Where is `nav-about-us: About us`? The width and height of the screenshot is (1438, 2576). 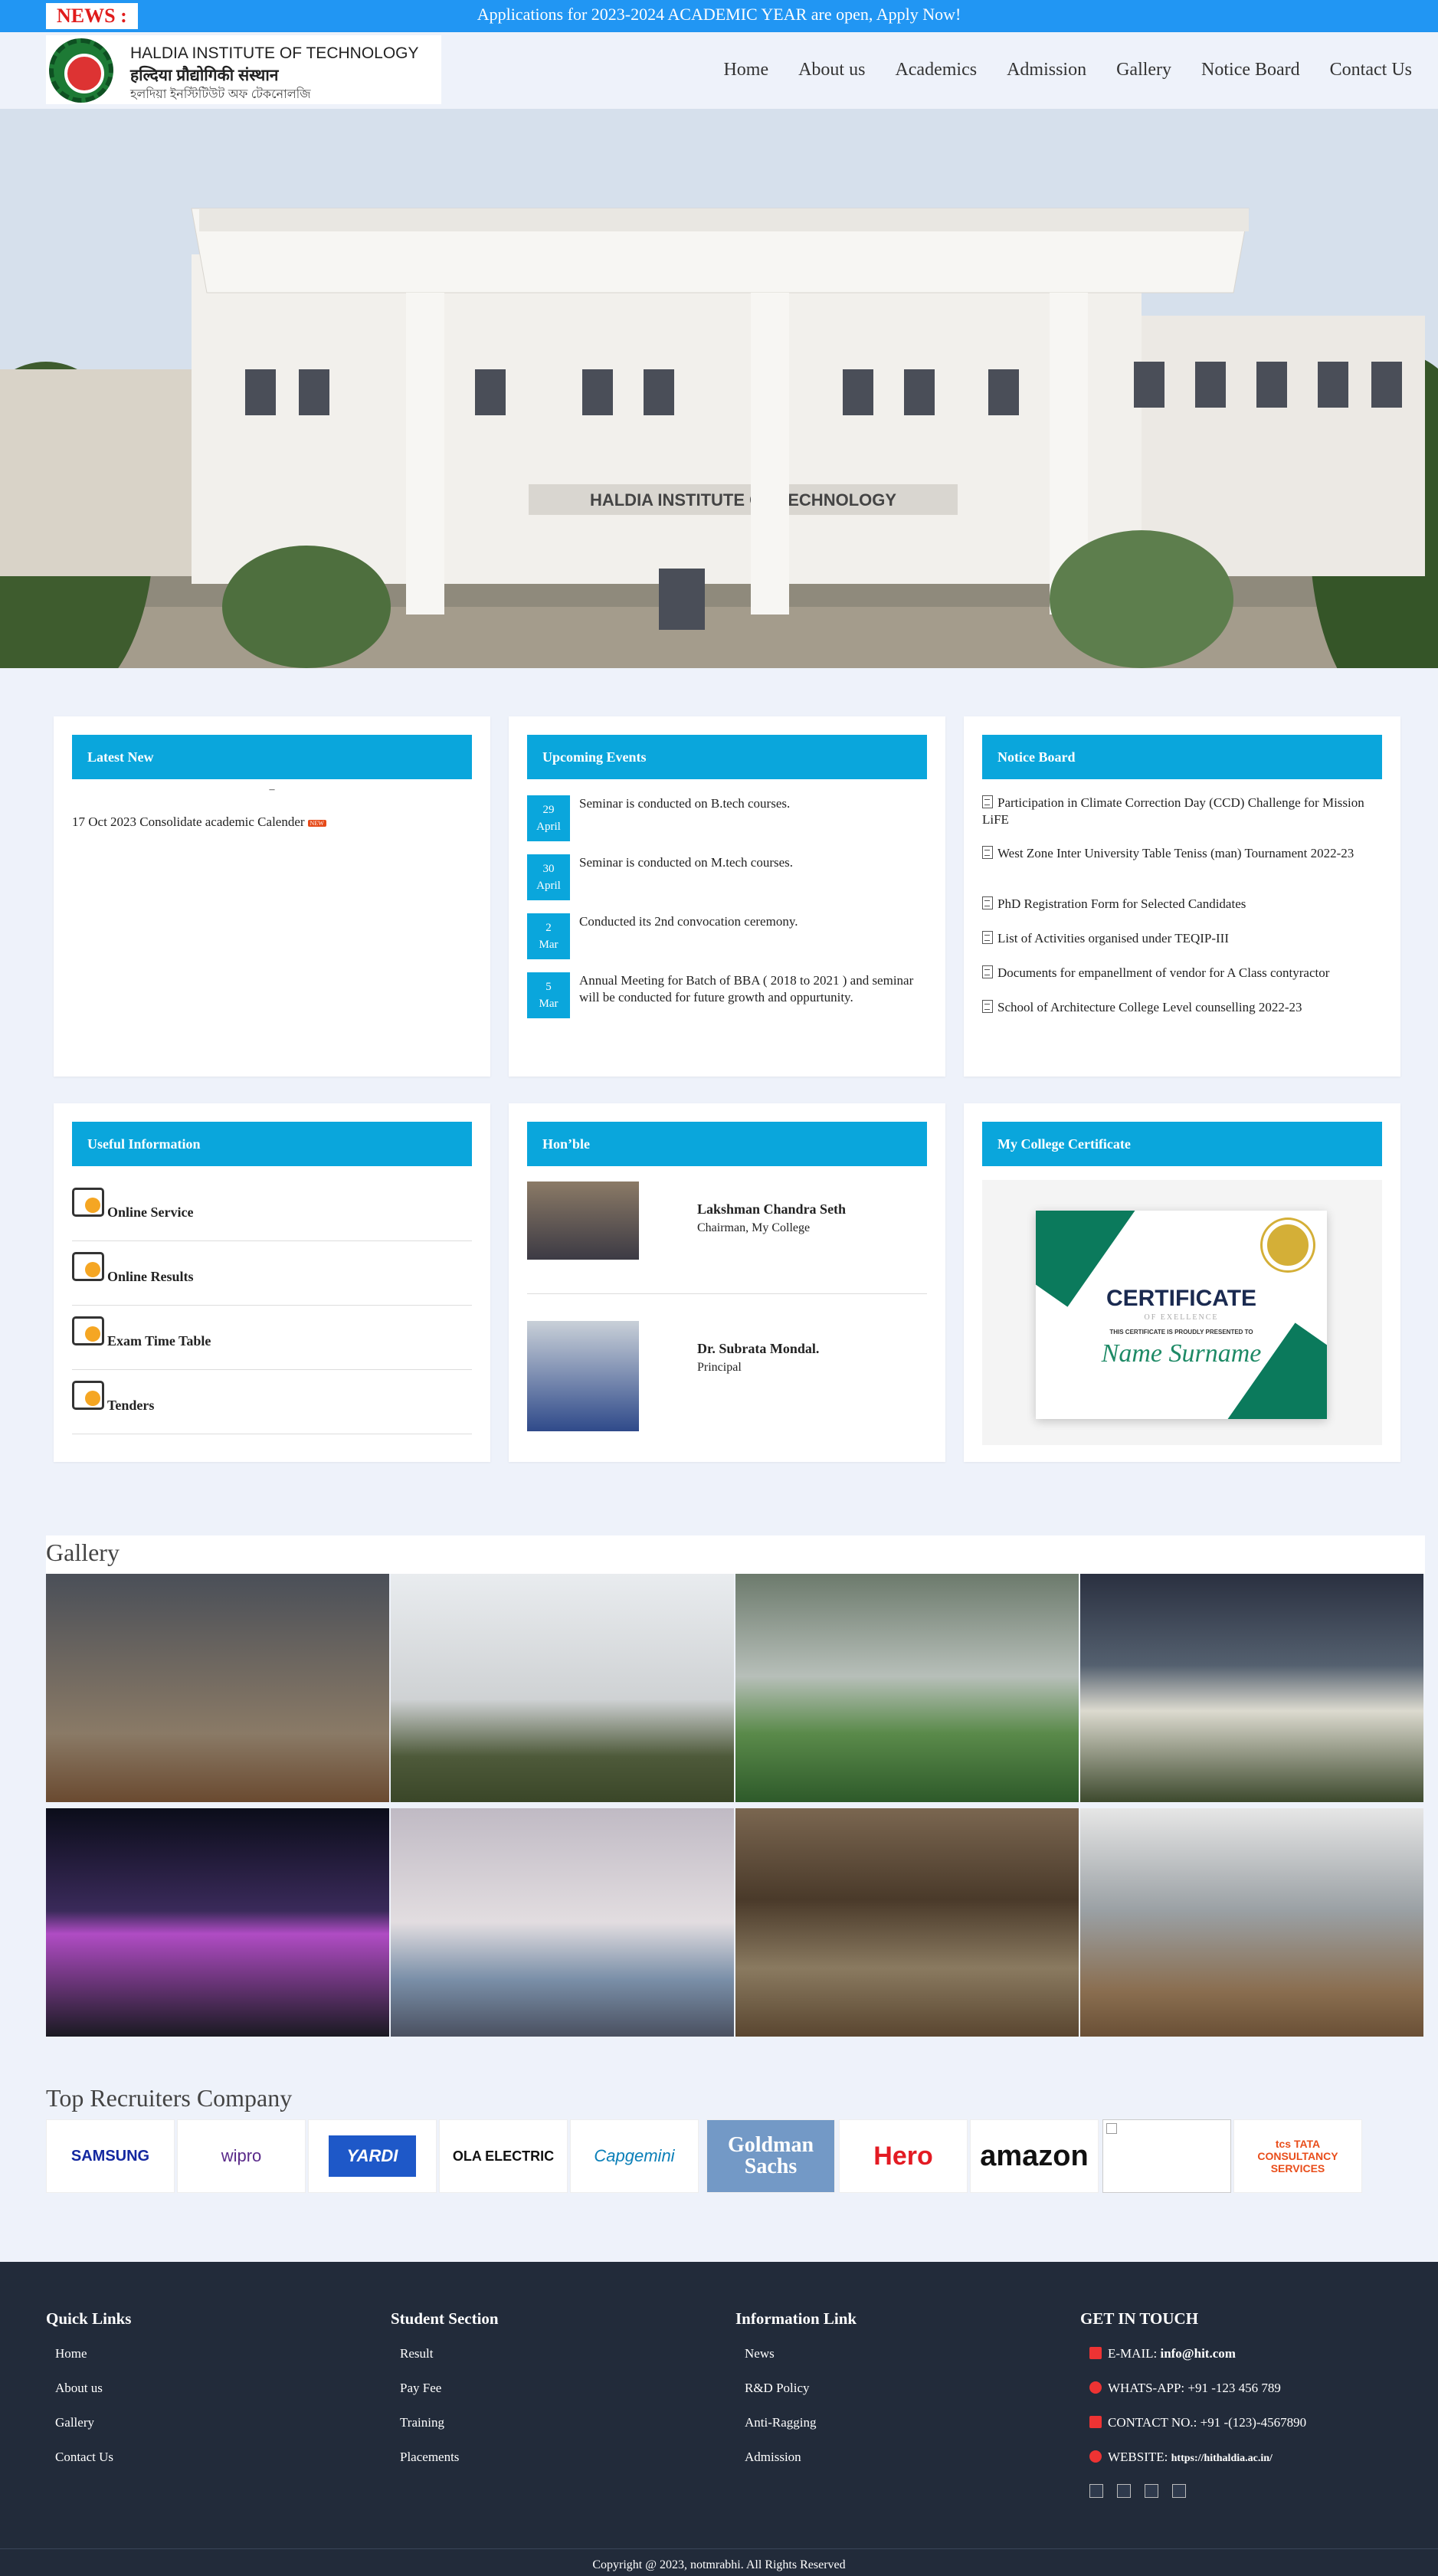 nav-about-us: About us is located at coordinates (831, 70).